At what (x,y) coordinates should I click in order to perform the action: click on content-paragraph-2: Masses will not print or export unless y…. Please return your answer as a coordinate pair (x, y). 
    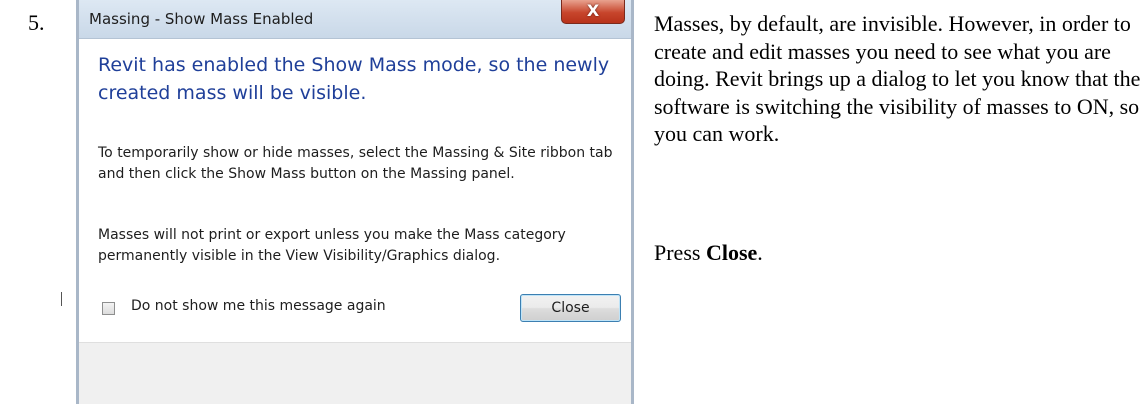
    Looking at the image, I should click on (332, 245).